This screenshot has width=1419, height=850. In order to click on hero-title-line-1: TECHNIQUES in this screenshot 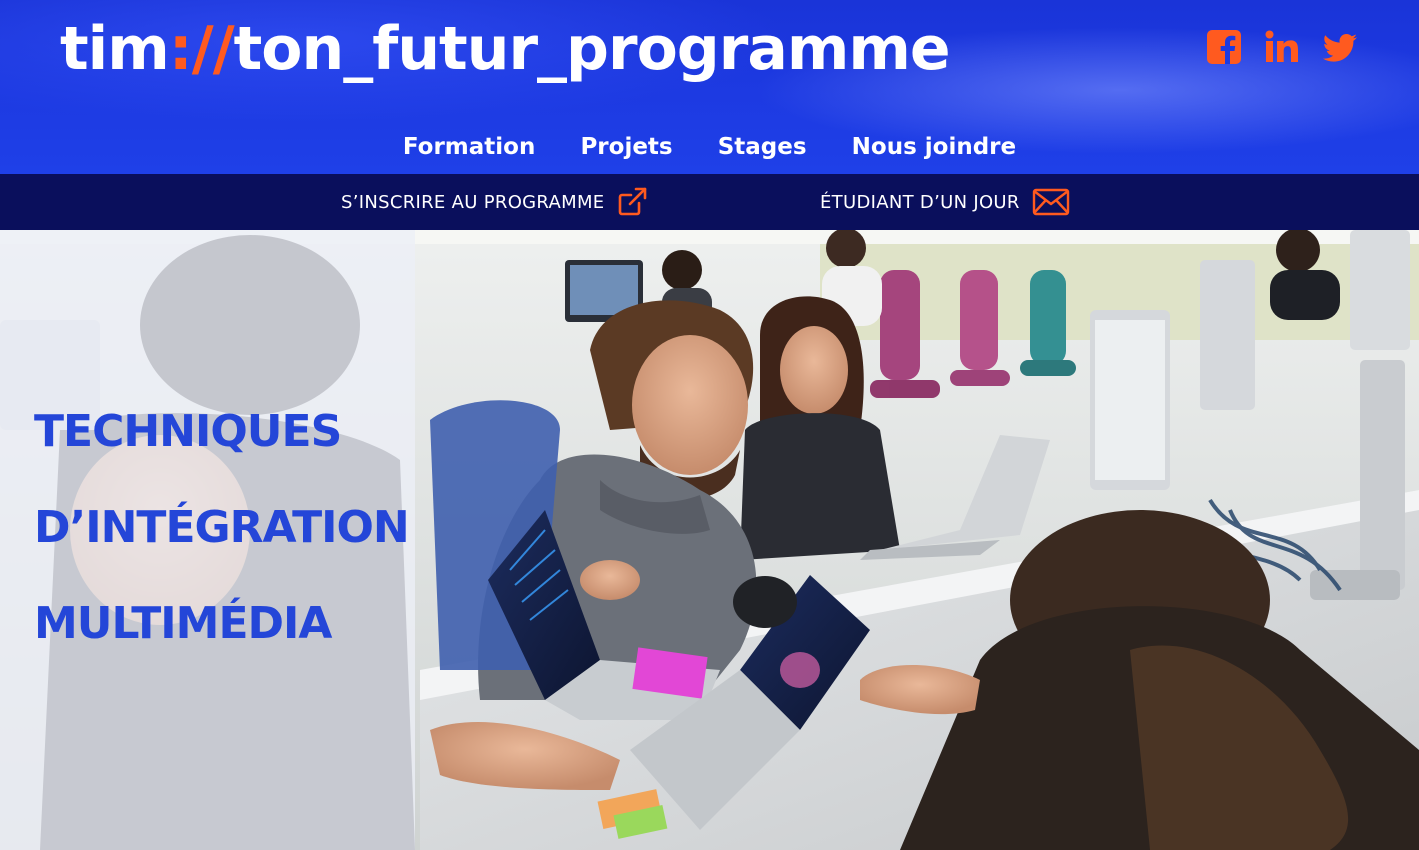, I will do `click(188, 431)`.